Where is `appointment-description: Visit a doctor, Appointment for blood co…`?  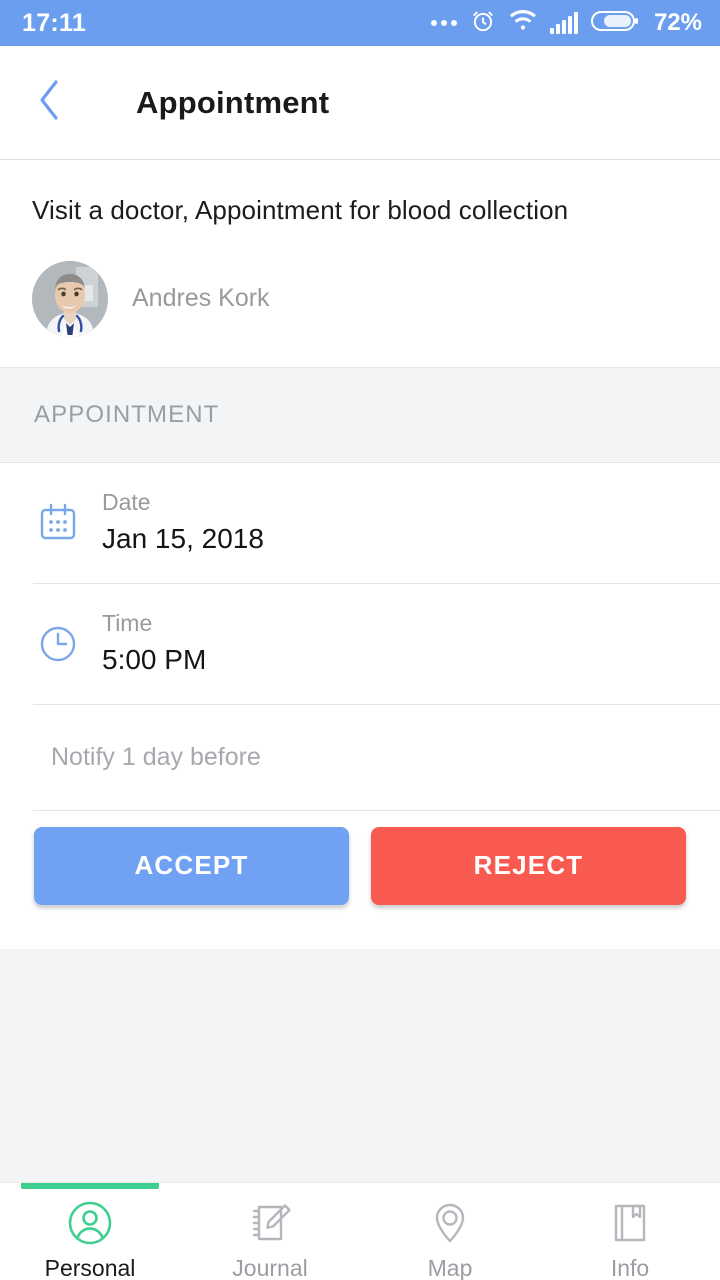
appointment-description: Visit a doctor, Appointment for blood co… is located at coordinates (300, 210).